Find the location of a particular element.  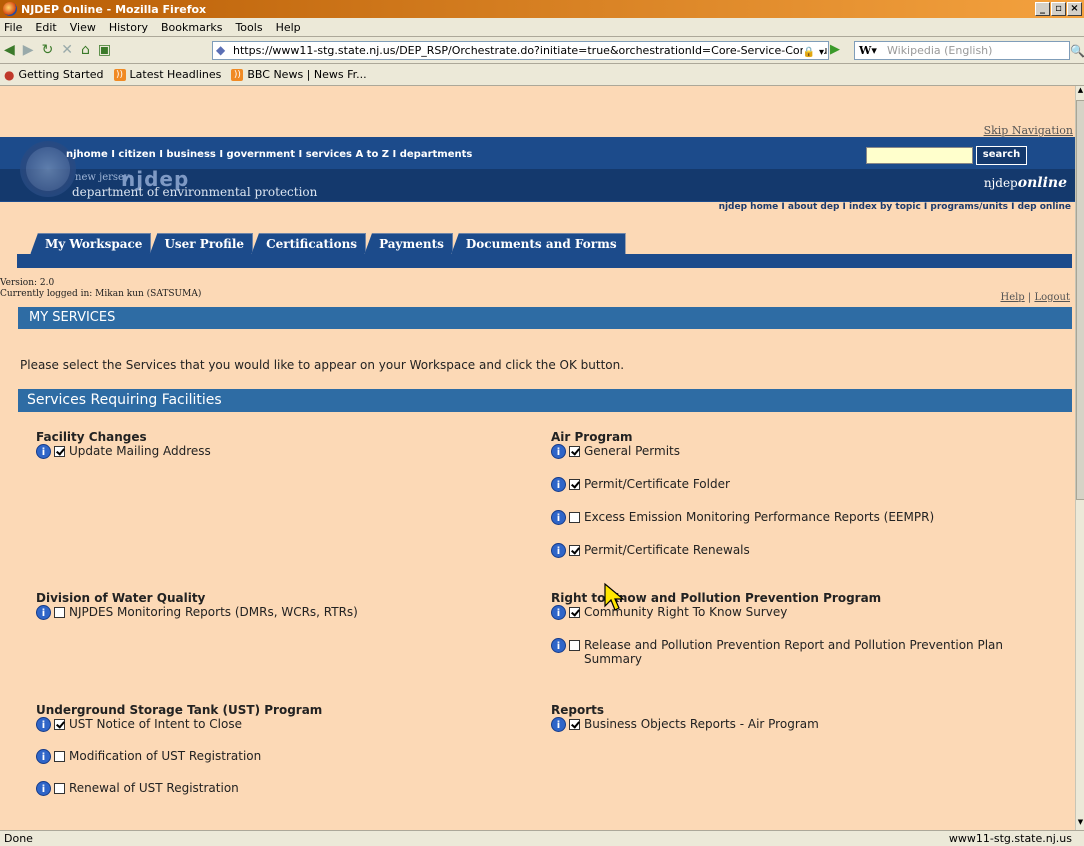

service-label: Permit/Certificate Folder is located at coordinates (657, 484).